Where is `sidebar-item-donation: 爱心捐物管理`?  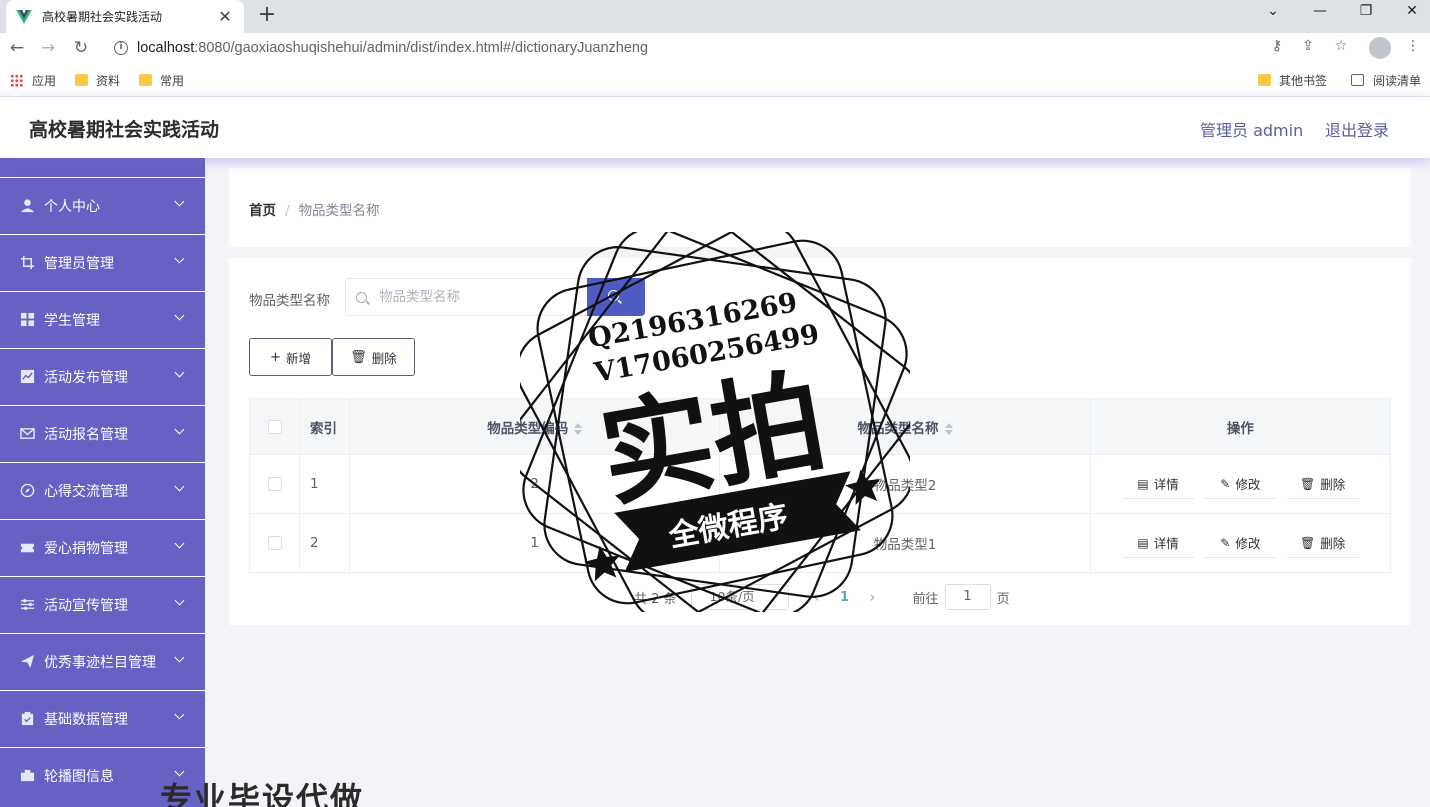 sidebar-item-donation: 爱心捐物管理 is located at coordinates (102, 547).